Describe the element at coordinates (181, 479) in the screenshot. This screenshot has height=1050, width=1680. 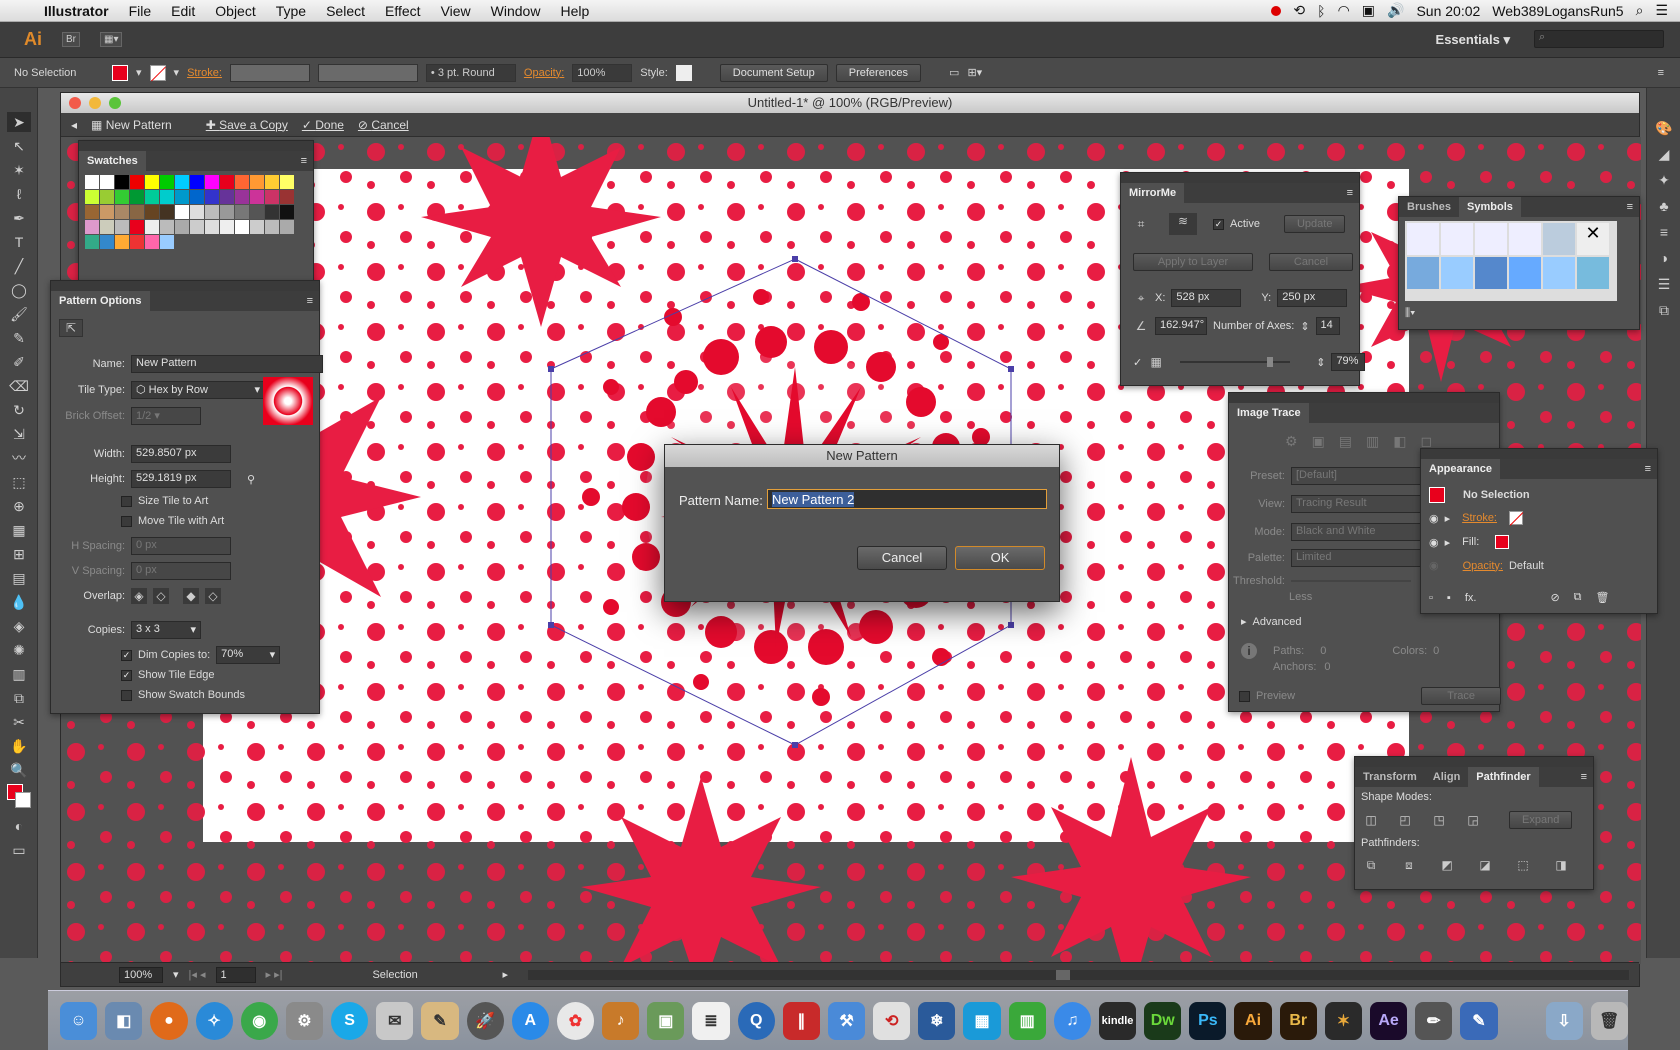
I see `height-field: 529.1819 px` at that location.